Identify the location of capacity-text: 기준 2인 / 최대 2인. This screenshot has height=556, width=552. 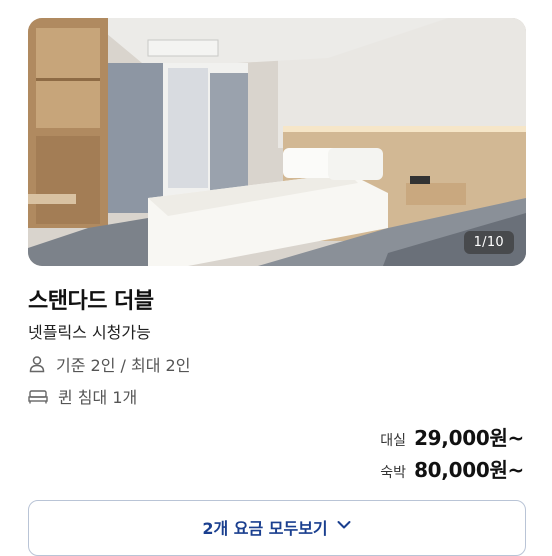
(123, 365).